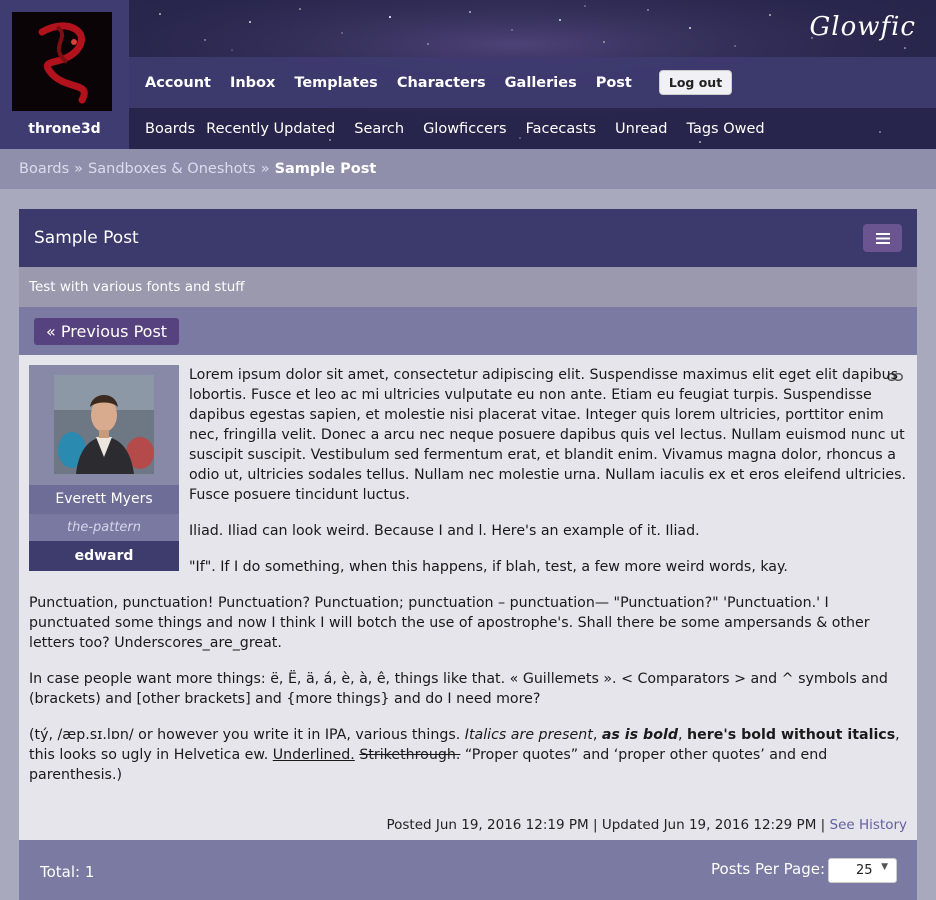 This screenshot has width=936, height=900. I want to click on bold-text: here's bold without italics, so click(791, 735).